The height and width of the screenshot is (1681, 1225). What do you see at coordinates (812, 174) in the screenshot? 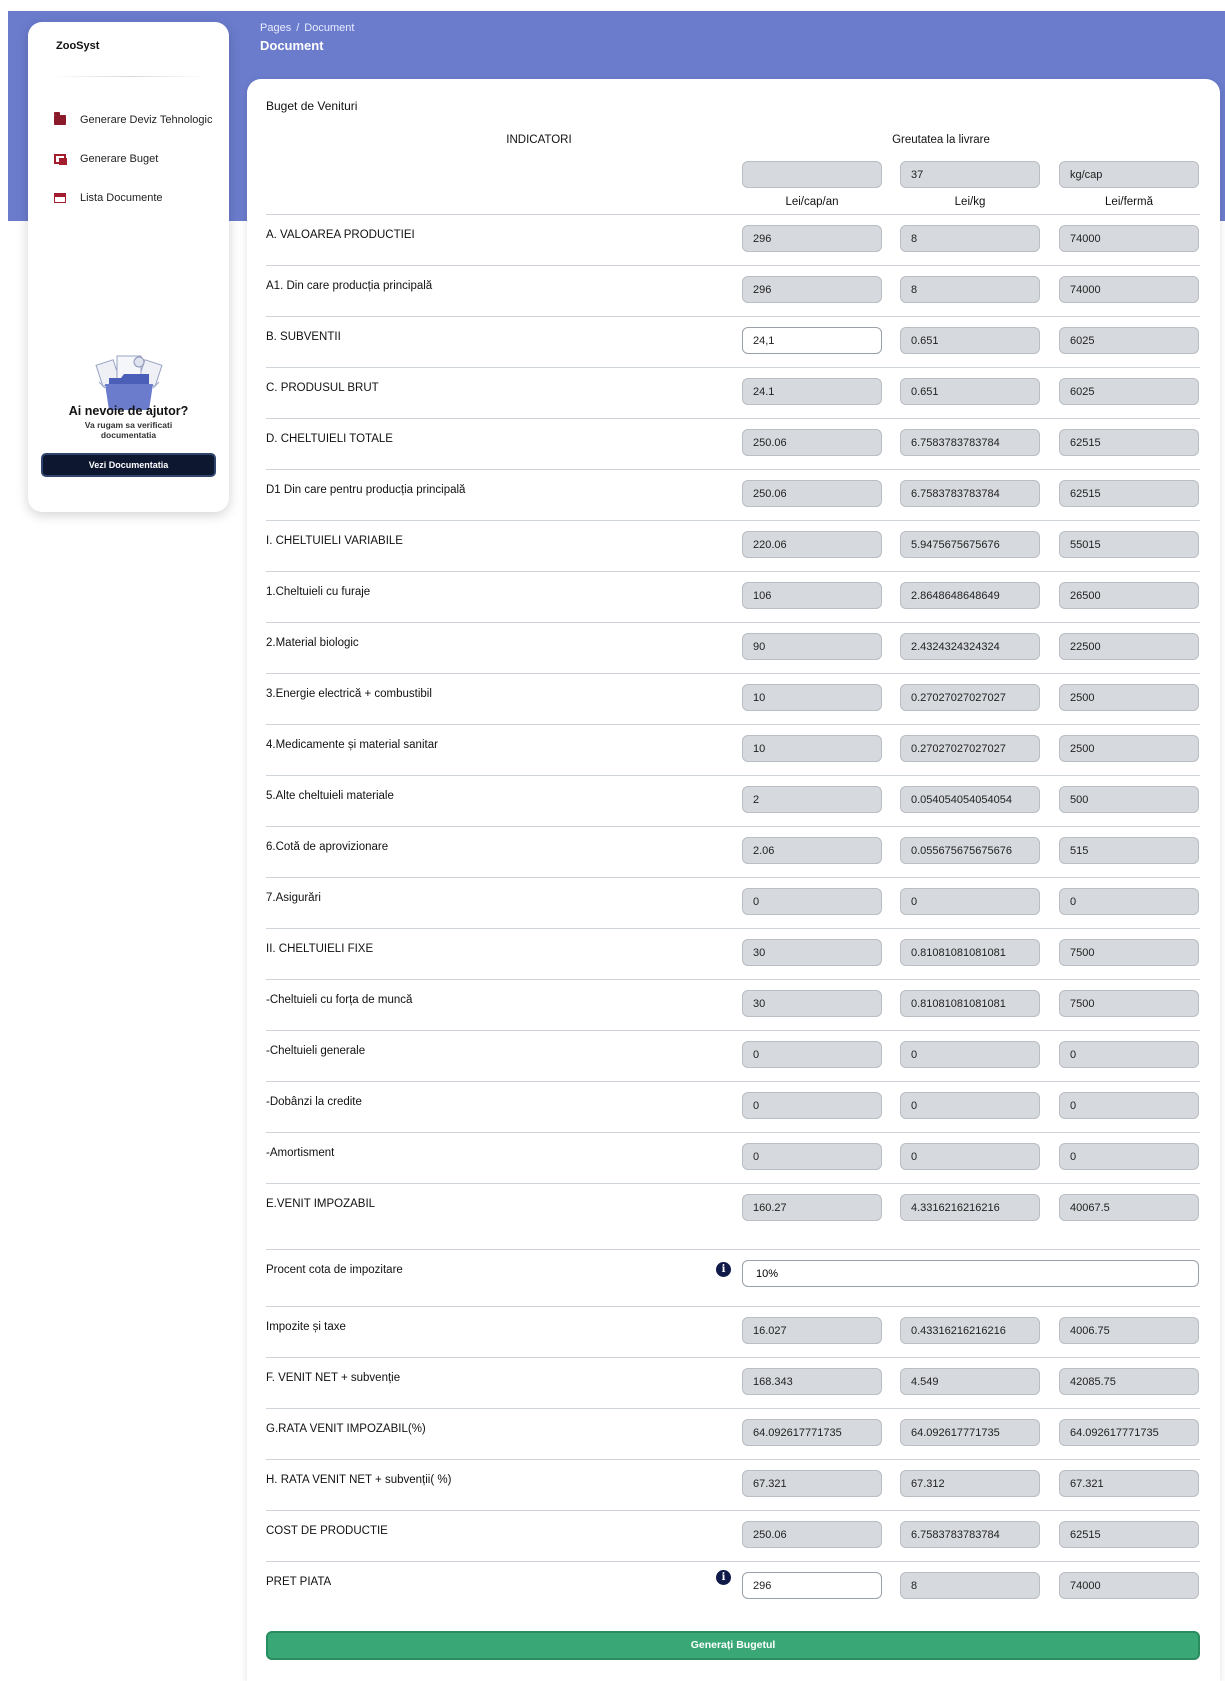
I see `weight-input-empty` at bounding box center [812, 174].